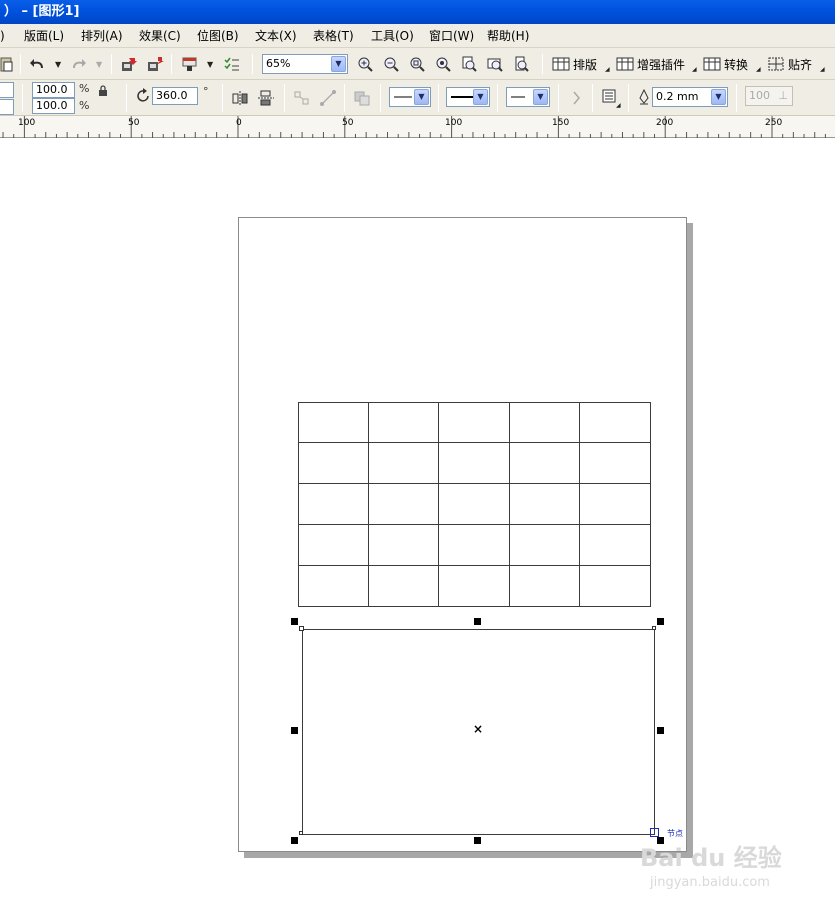 Image resolution: width=835 pixels, height=912 pixels. I want to click on menu-item-help: 帮助(H), so click(508, 36).